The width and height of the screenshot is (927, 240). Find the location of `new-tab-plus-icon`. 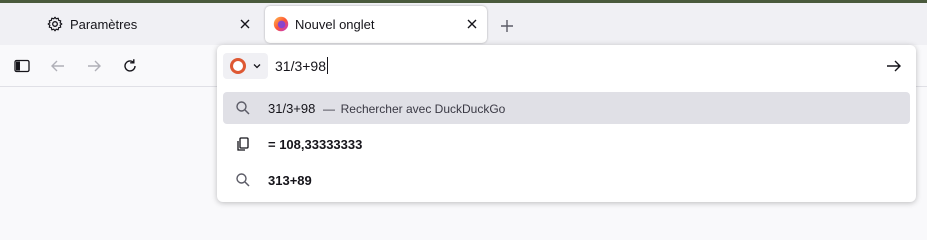

new-tab-plus-icon is located at coordinates (507, 26).